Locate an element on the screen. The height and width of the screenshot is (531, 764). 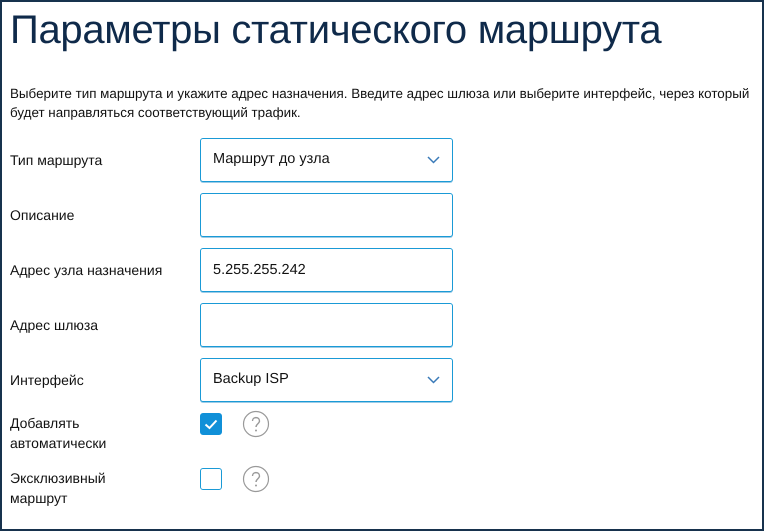
field-label: Интерфейс is located at coordinates (47, 380).